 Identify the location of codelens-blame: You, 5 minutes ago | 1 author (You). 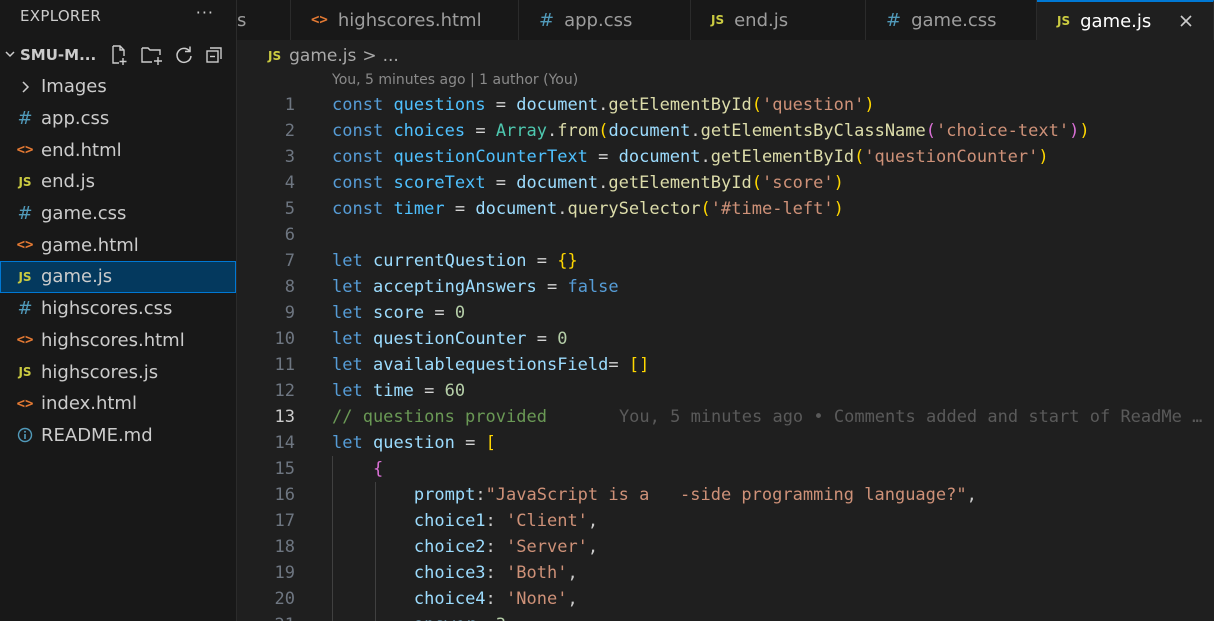
(455, 80).